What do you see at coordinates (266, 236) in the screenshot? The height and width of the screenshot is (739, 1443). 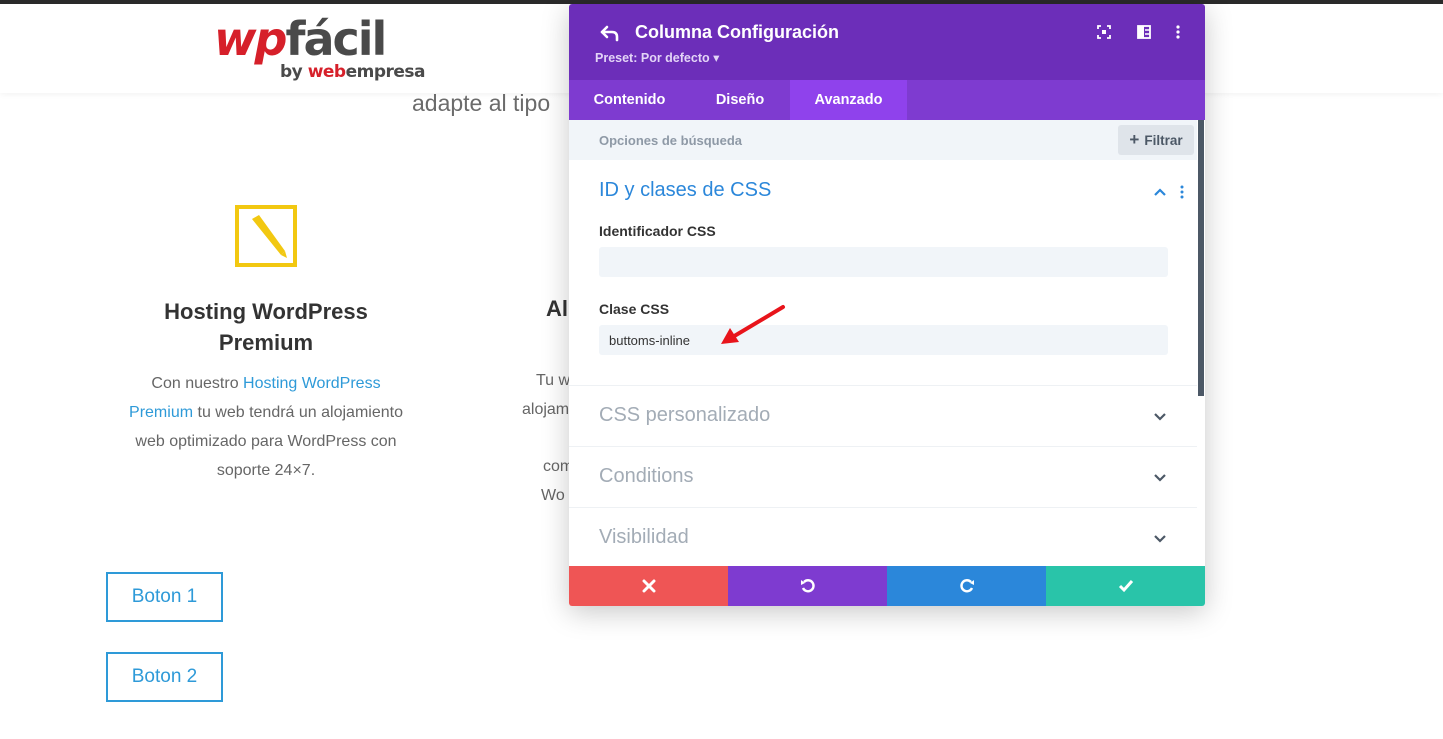 I see `pencil-icon` at bounding box center [266, 236].